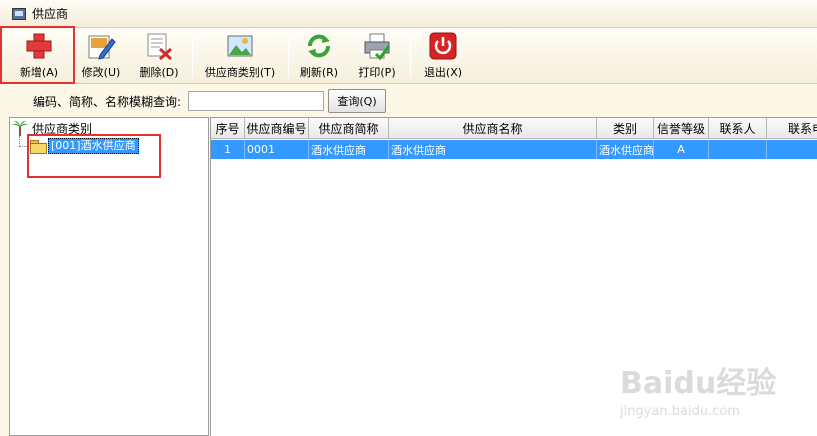 This screenshot has height=436, width=817. I want to click on window-title: 供应商, so click(50, 14).